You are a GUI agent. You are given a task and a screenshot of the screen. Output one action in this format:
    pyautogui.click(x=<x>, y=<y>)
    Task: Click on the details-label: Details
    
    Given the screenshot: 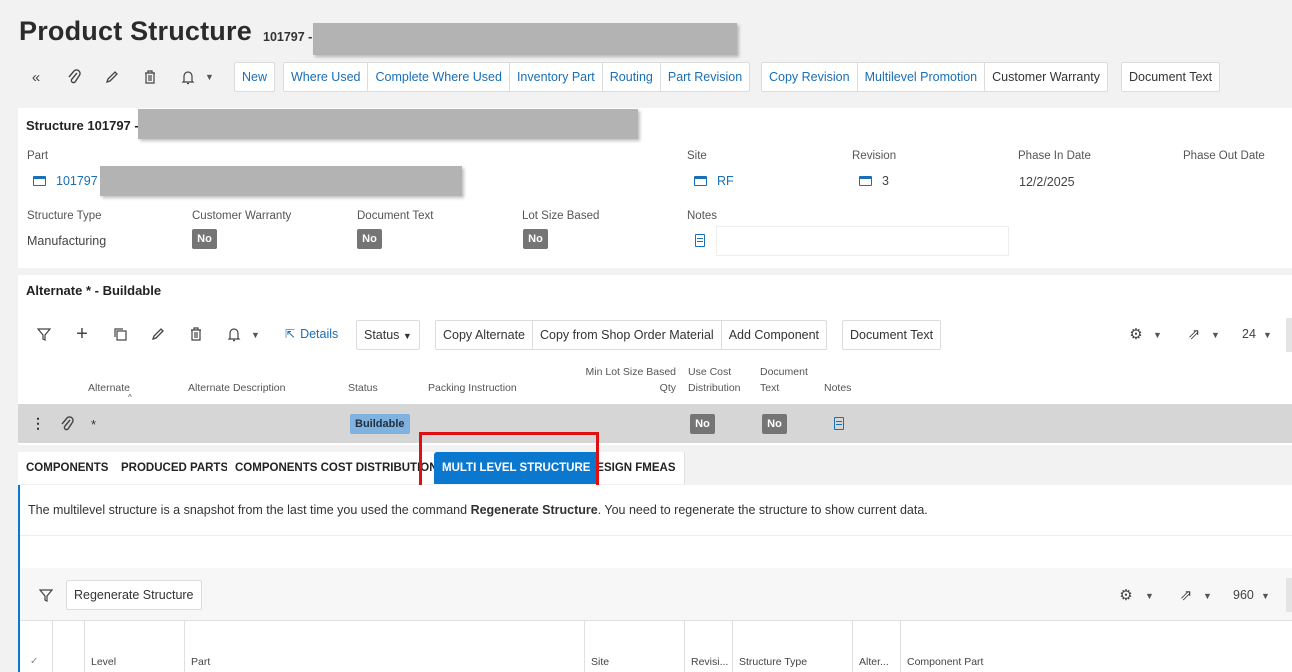 What is the action you would take?
    pyautogui.click(x=319, y=334)
    